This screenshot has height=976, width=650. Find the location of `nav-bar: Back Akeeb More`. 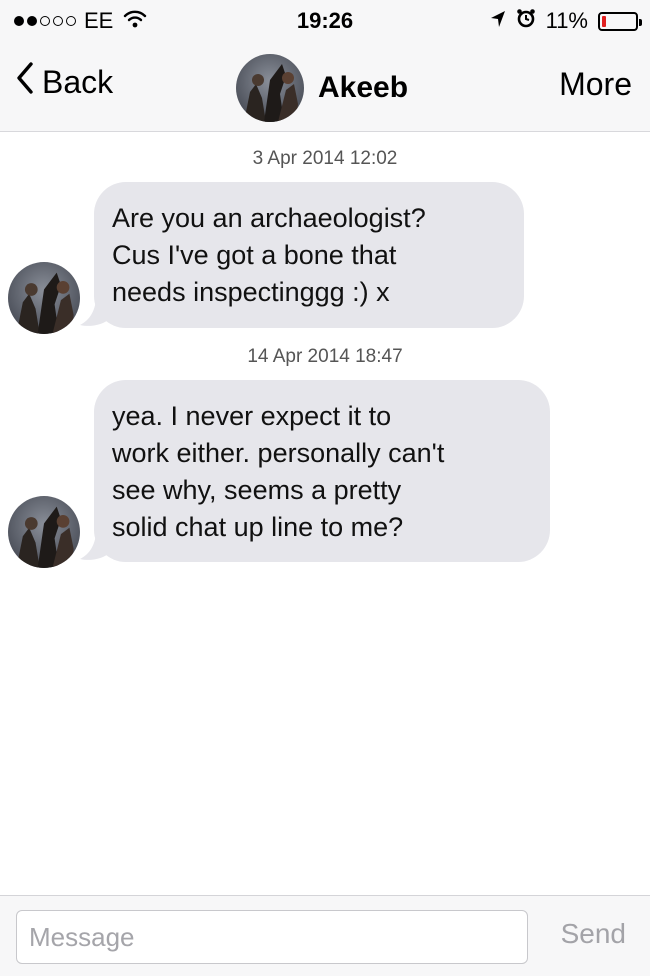

nav-bar: Back Akeeb More is located at coordinates (325, 87).